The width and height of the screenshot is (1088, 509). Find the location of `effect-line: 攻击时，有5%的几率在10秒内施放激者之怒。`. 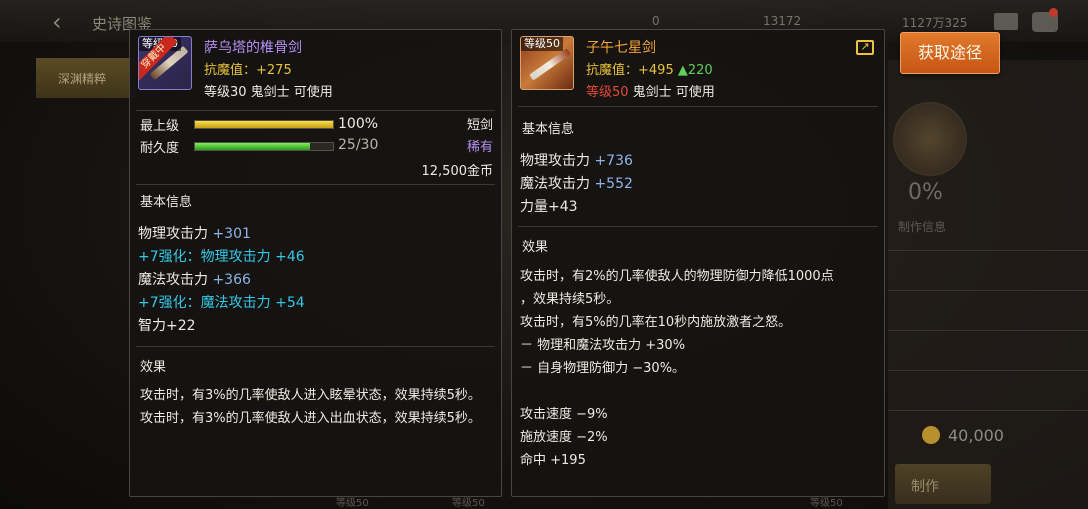

effect-line: 攻击时，有5%的几率在10秒内施放激者之怒。 is located at coordinates (656, 322).